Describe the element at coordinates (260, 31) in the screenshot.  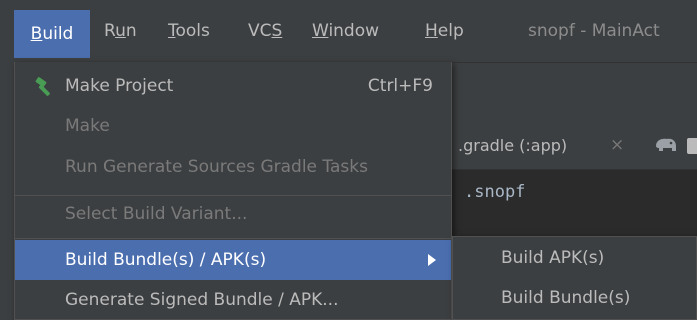
I see `menu-vcs-pre: VC` at that location.